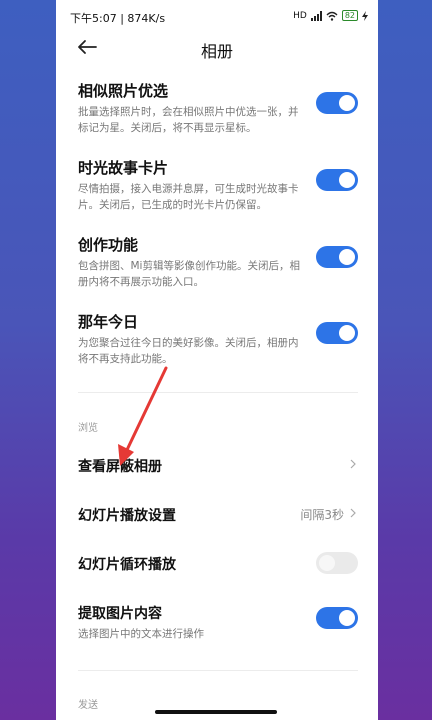 The width and height of the screenshot is (432, 720). Describe the element at coordinates (218, 466) in the screenshot. I see `hidden-album-row: 查看屏蔽相册` at that location.